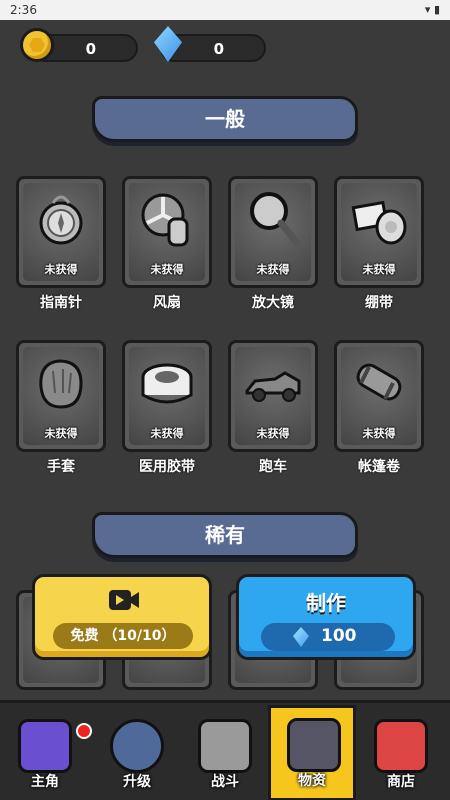 This screenshot has width=450, height=800. Describe the element at coordinates (275, 219) in the screenshot. I see `magnifier-icon` at that location.